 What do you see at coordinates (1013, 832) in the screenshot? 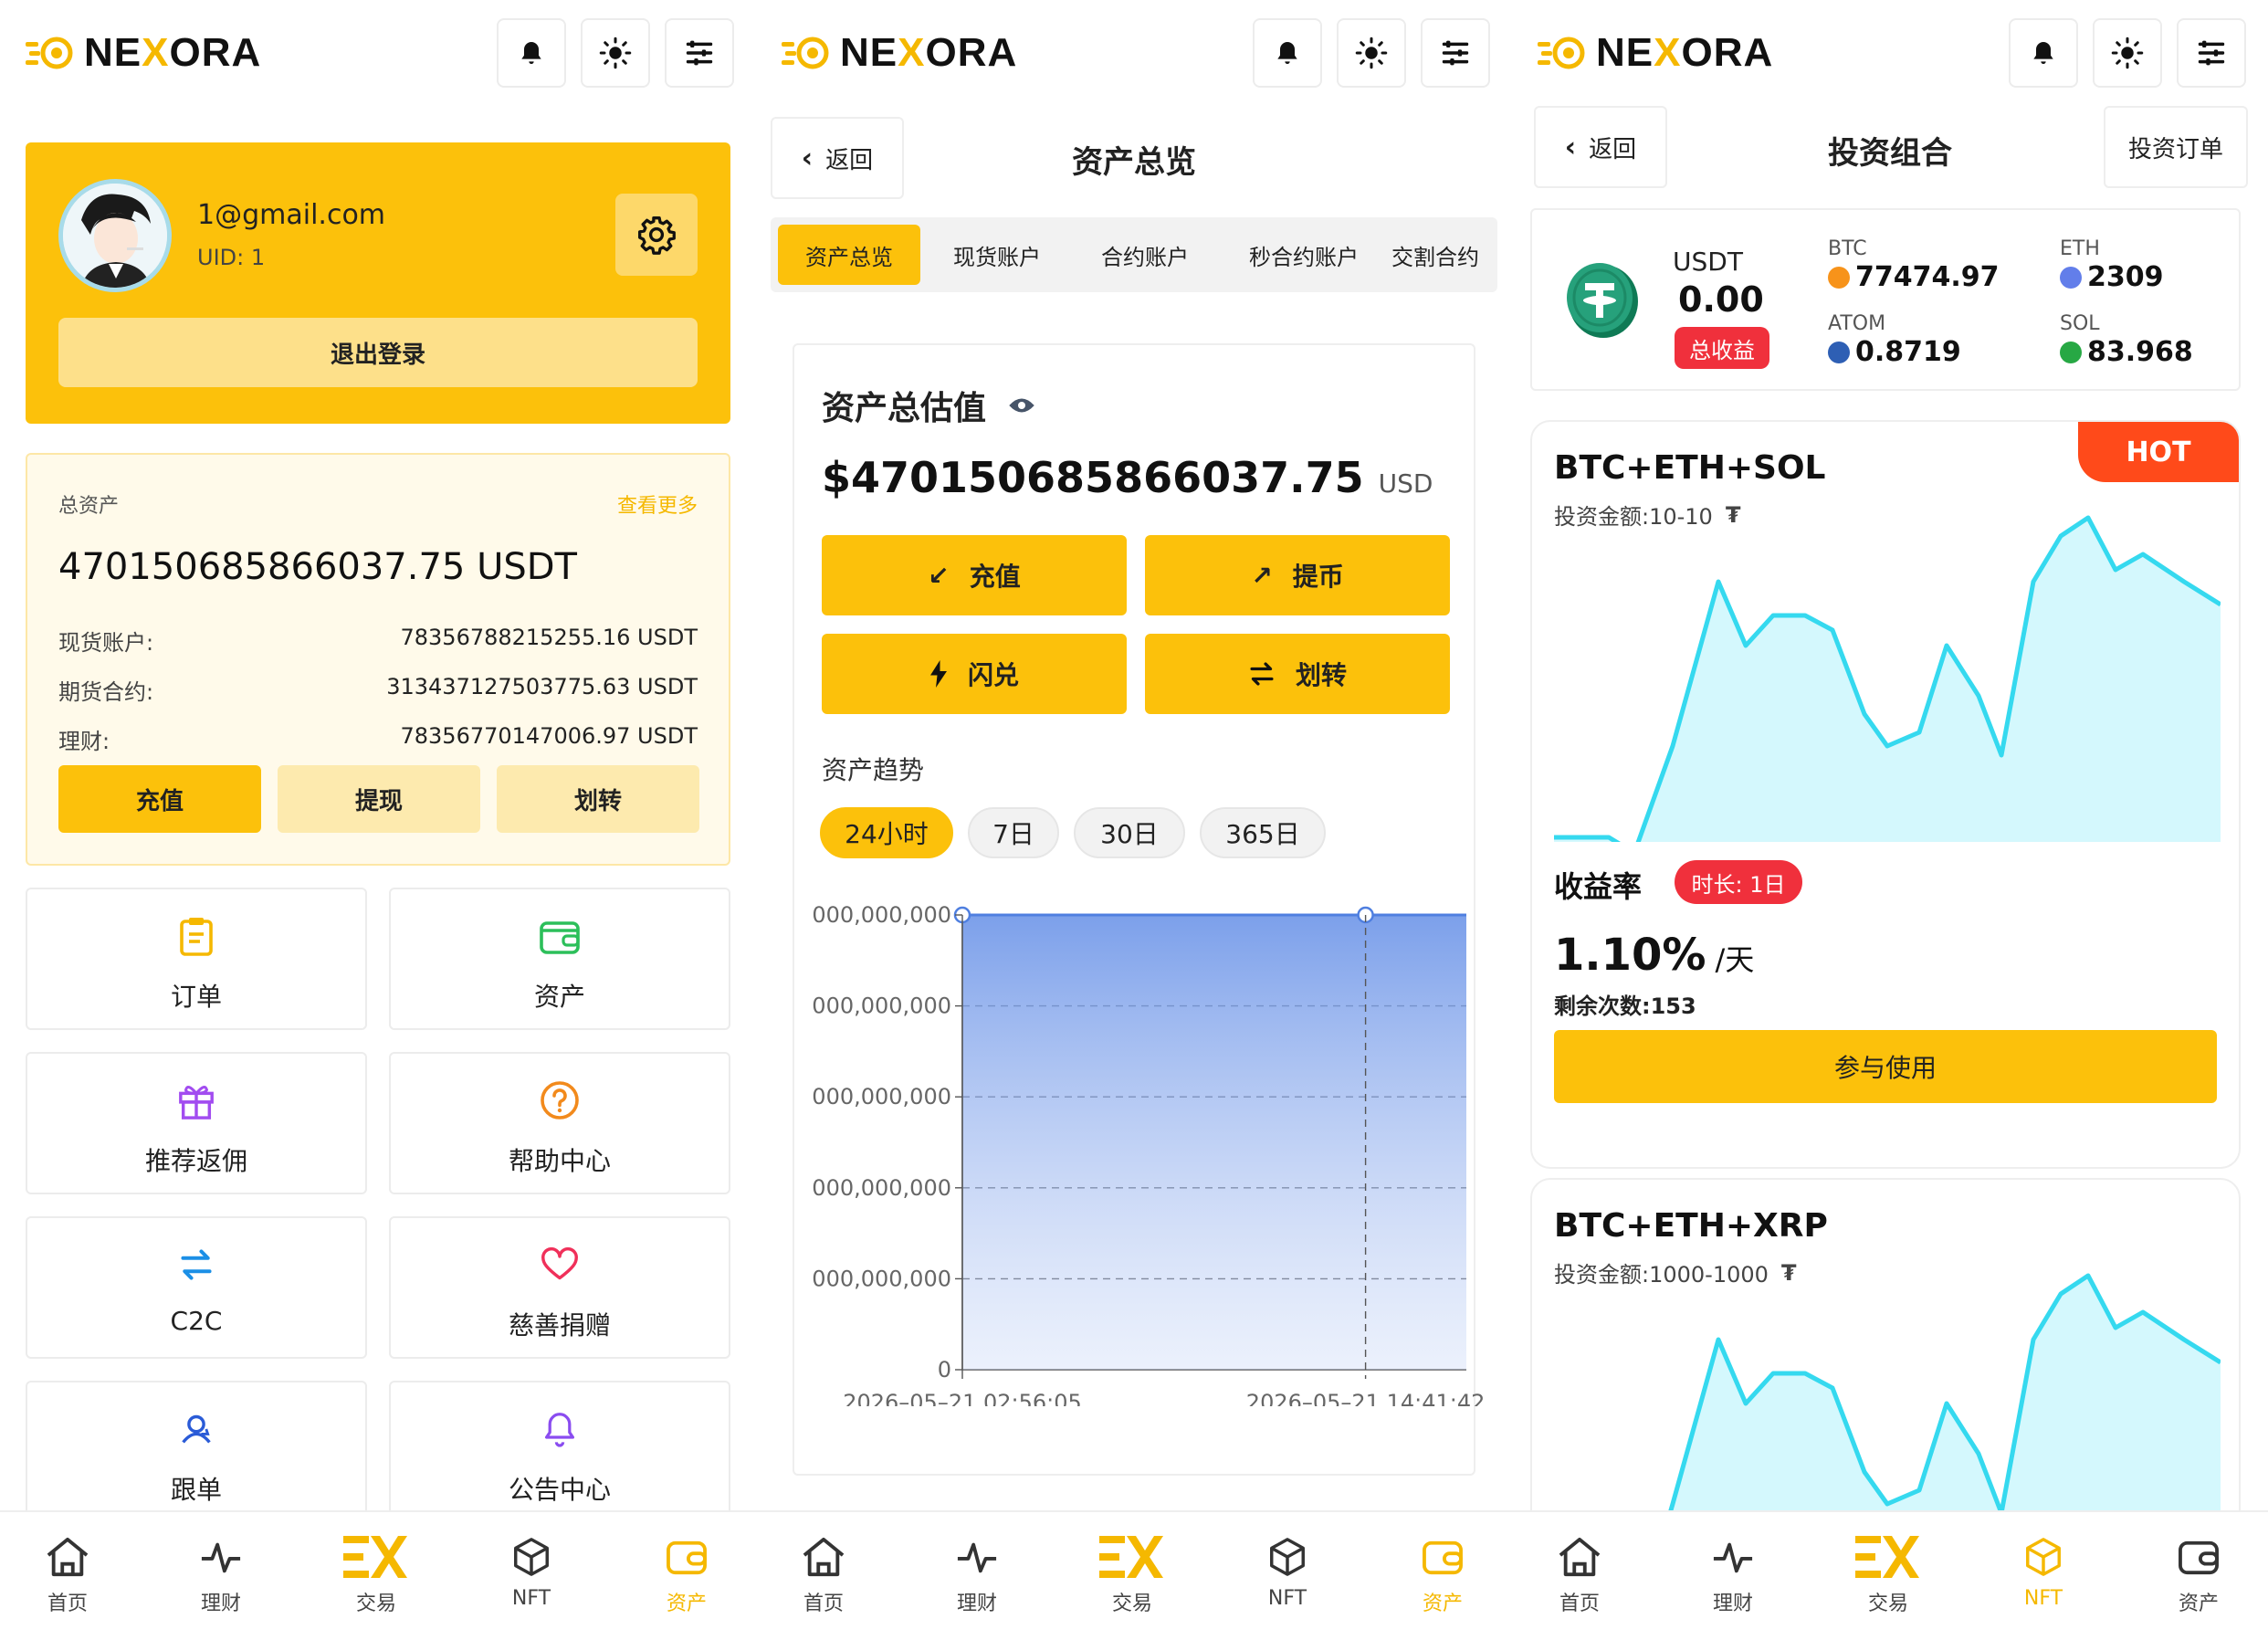
I see `range-7d: 7日` at bounding box center [1013, 832].